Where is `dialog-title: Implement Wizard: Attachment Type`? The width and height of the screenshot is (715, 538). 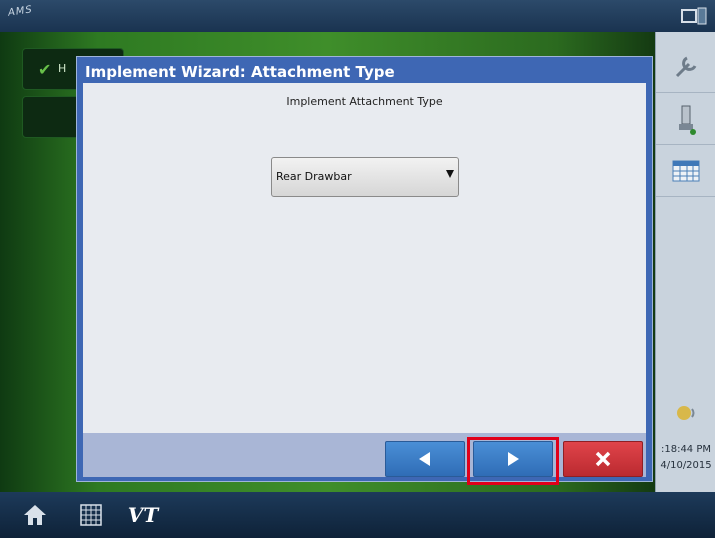 dialog-title: Implement Wizard: Attachment Type is located at coordinates (240, 72).